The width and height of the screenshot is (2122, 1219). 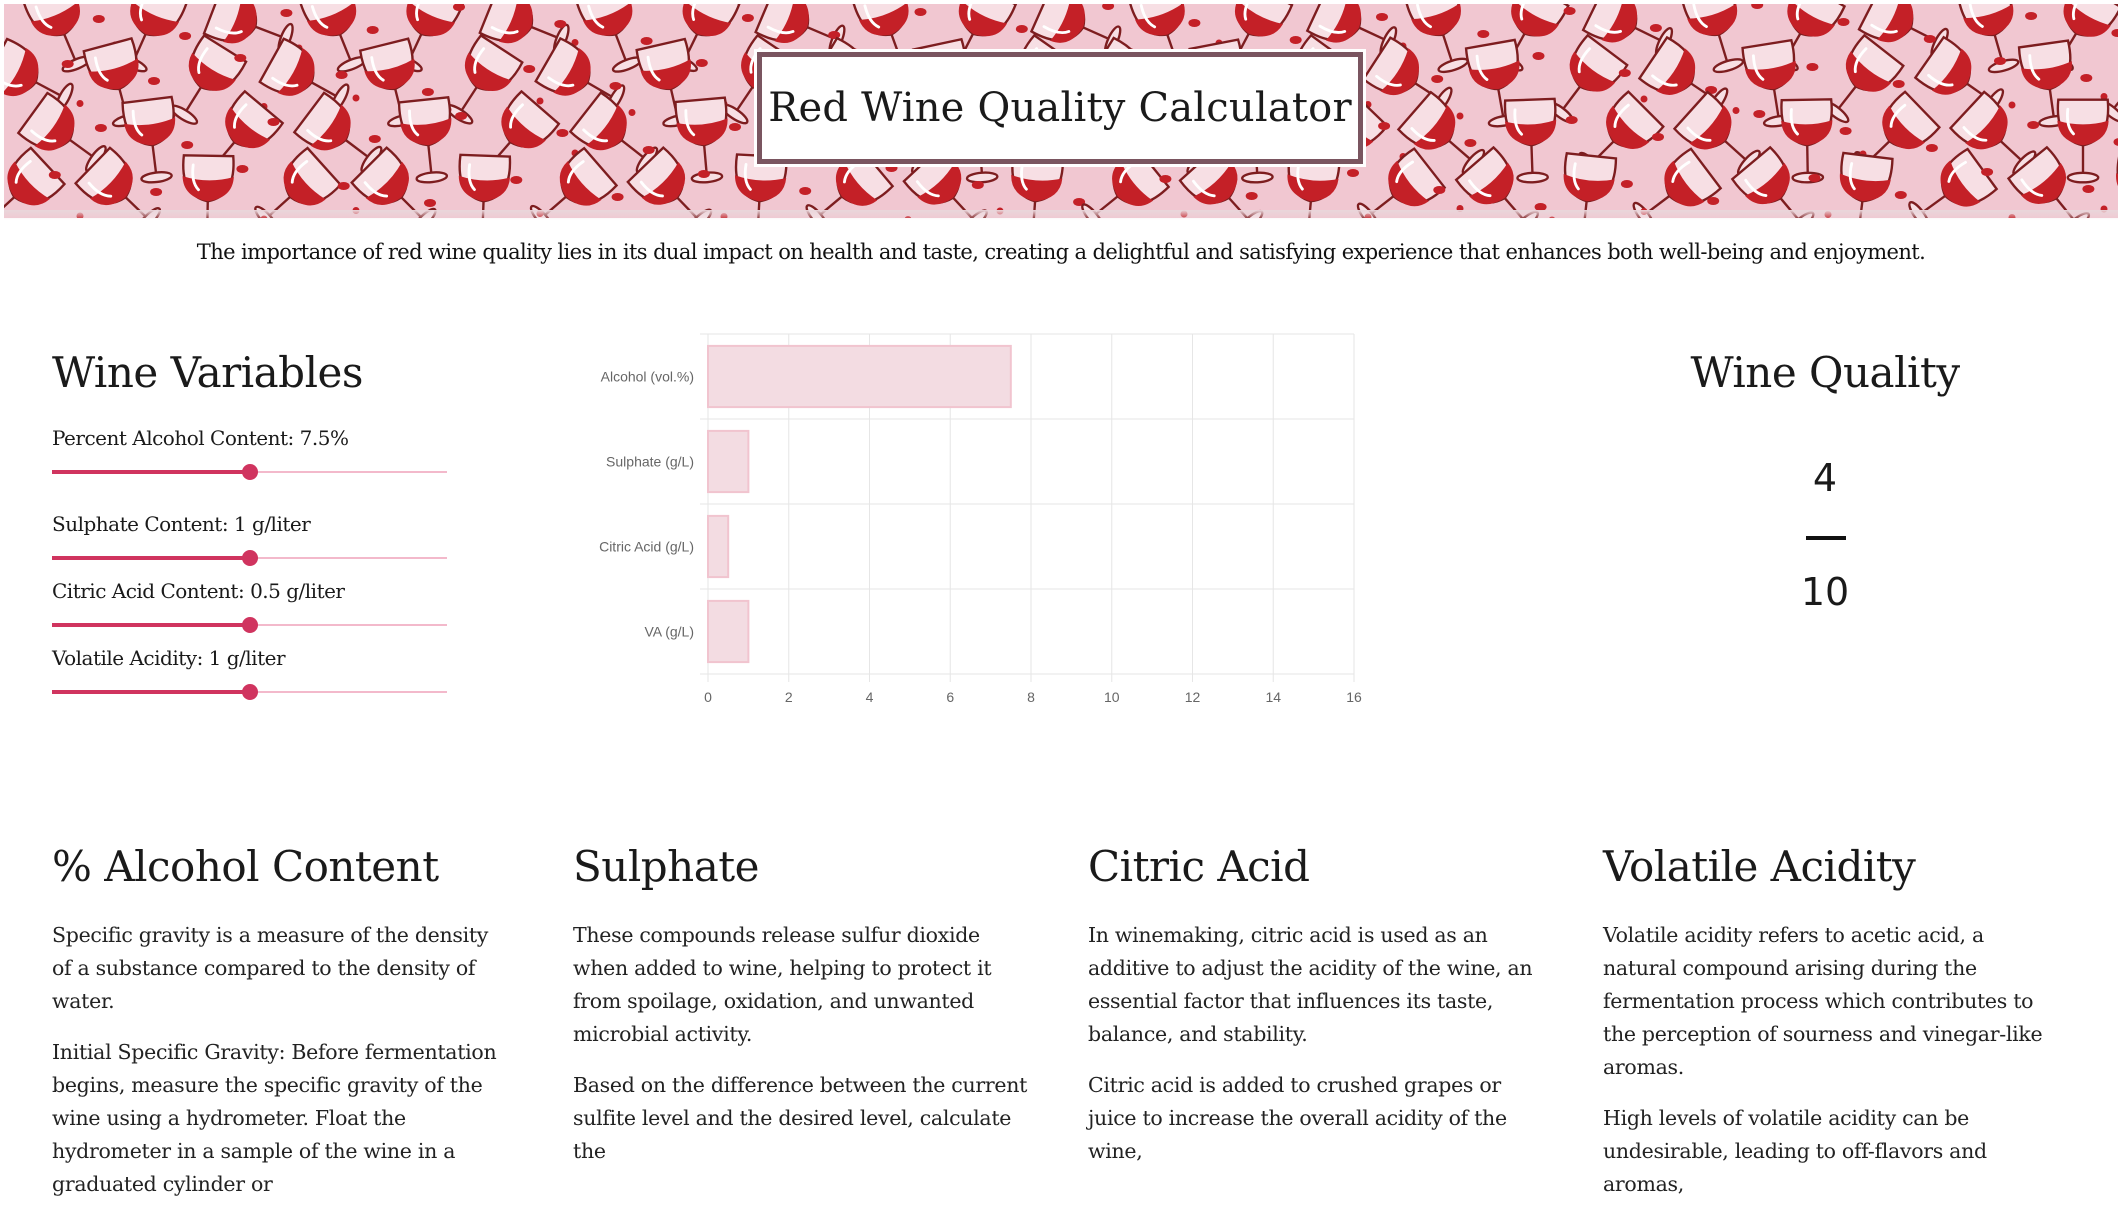 What do you see at coordinates (646, 547) in the screenshot?
I see `y-tick-label: Citric Acid (g/L)` at bounding box center [646, 547].